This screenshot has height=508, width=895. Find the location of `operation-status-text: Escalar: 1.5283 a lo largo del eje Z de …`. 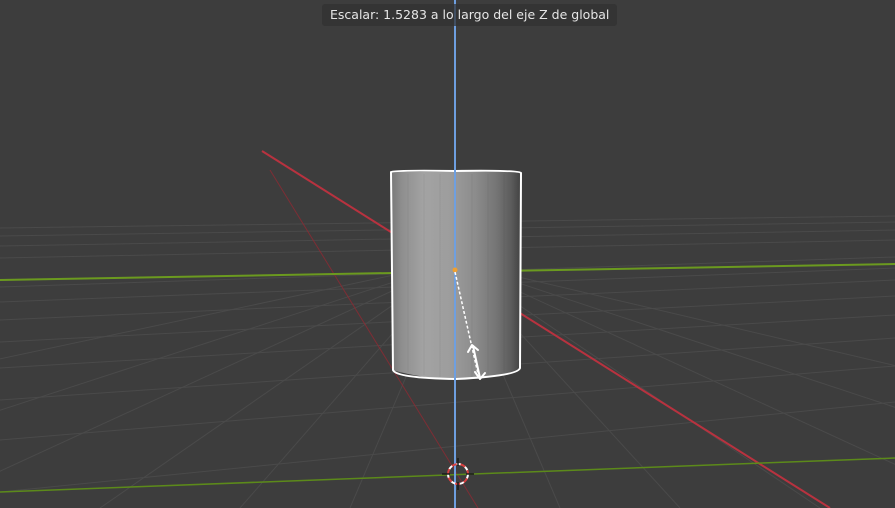

operation-status-text: Escalar: 1.5283 a lo largo del eje Z de … is located at coordinates (470, 15).